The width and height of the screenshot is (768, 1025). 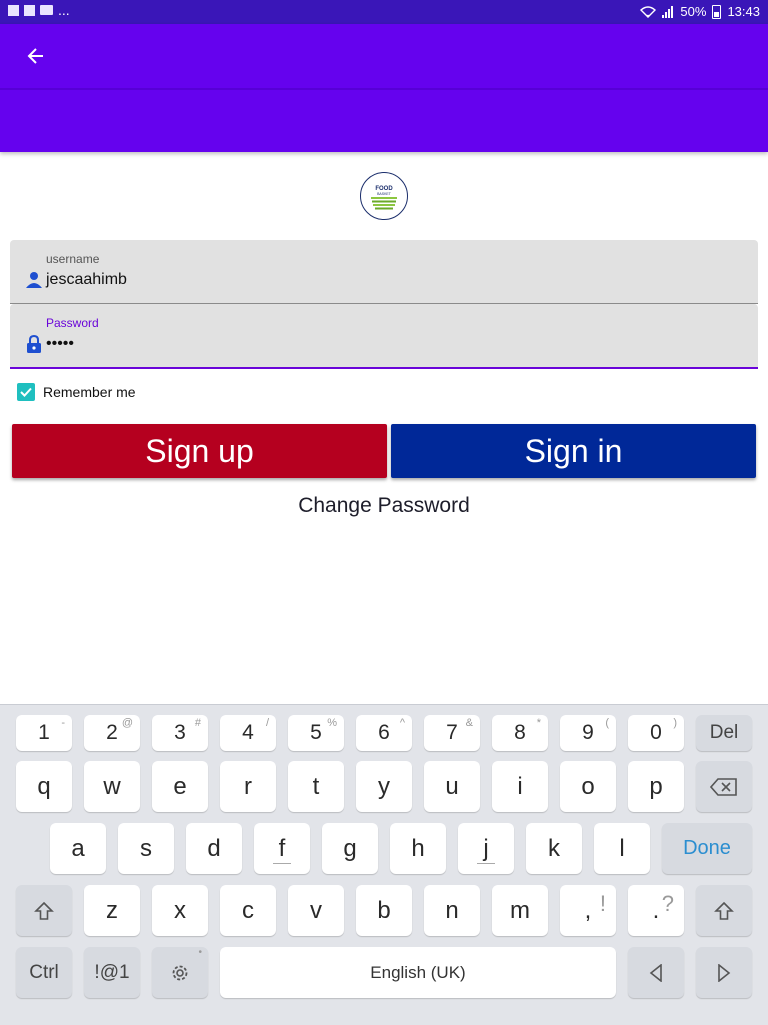 I want to click on key-n: n, so click(x=452, y=910).